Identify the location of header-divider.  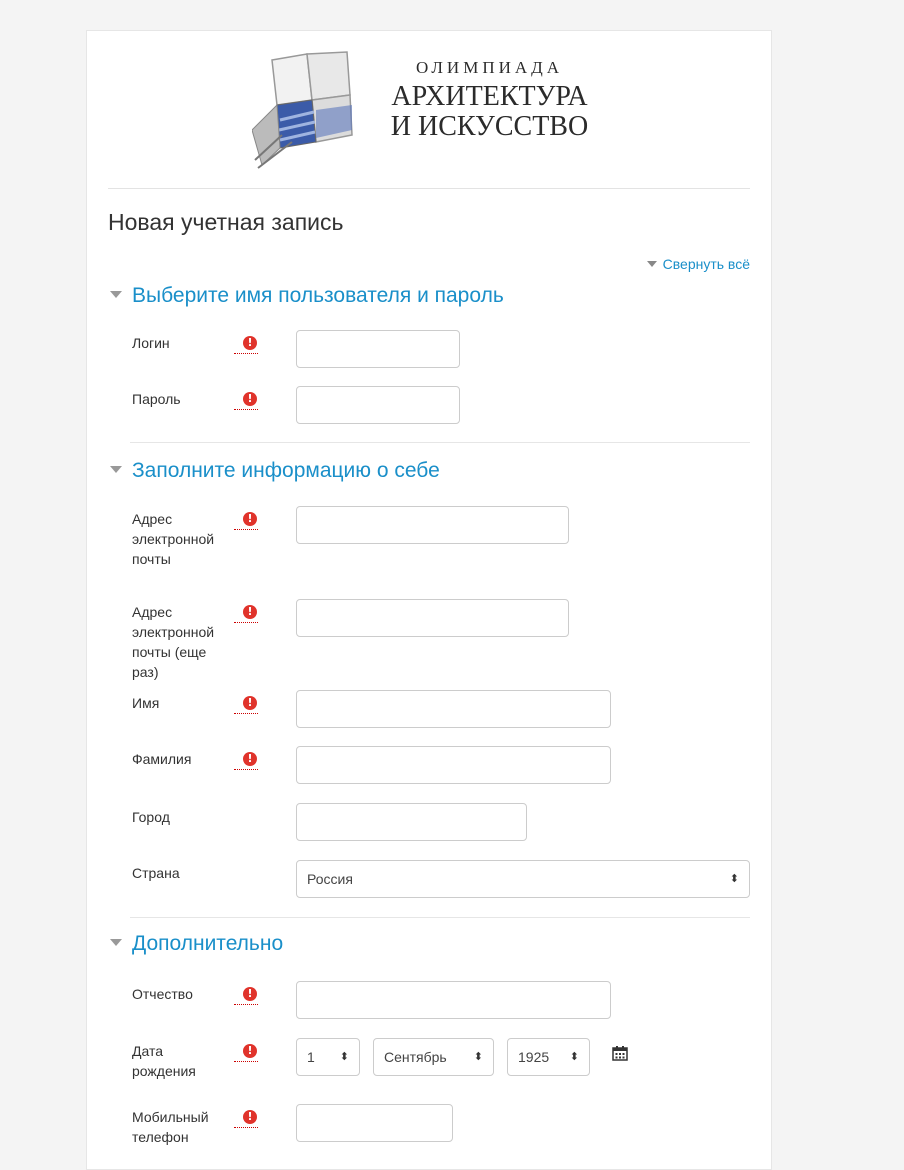
(429, 188).